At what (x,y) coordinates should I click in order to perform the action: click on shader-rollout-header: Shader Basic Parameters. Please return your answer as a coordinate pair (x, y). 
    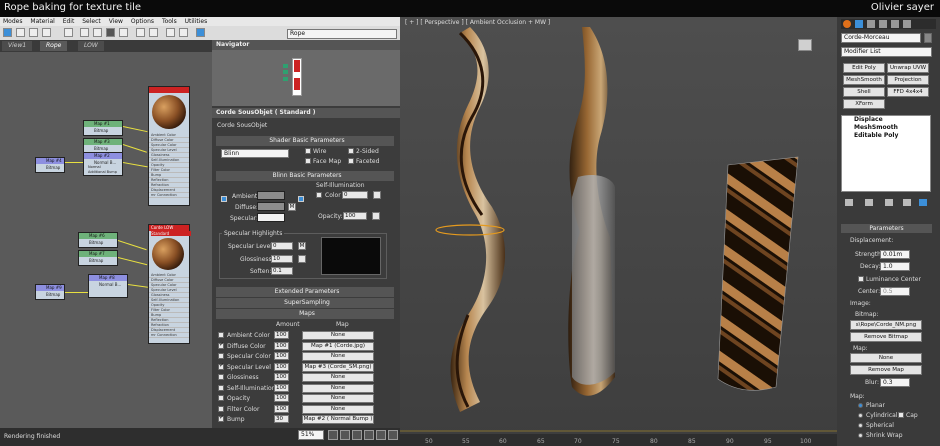
    Looking at the image, I should click on (305, 141).